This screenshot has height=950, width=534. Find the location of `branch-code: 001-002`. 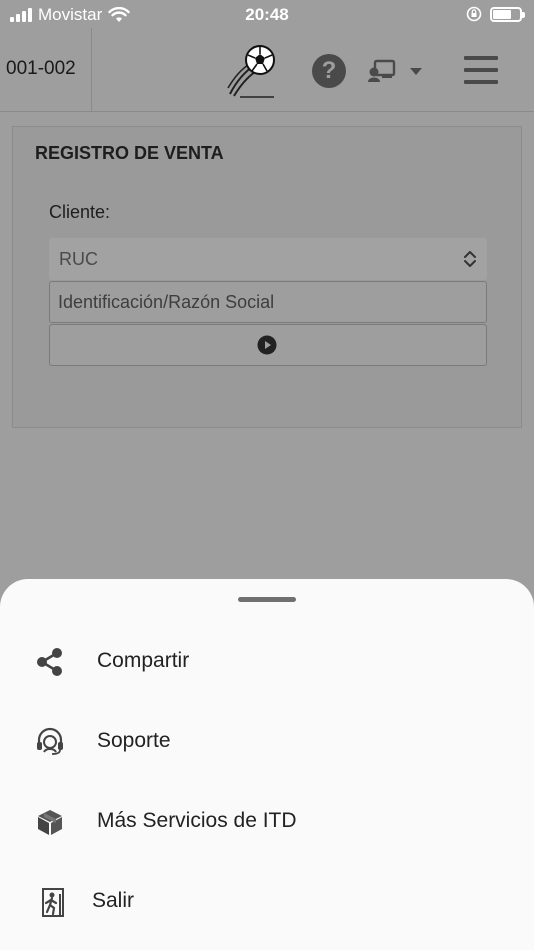

branch-code: 001-002 is located at coordinates (41, 68).